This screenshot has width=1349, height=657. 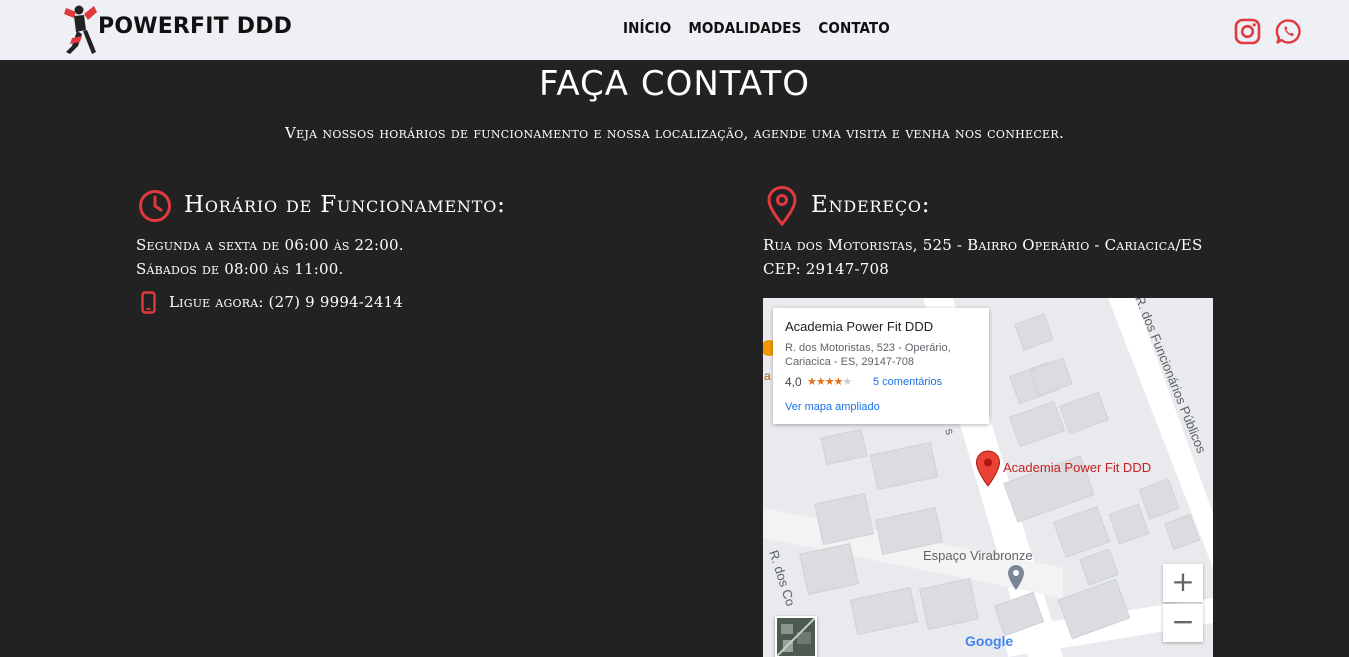 I want to click on map-street-label: R. dos Funcionários Públicos, so click(x=1170, y=377).